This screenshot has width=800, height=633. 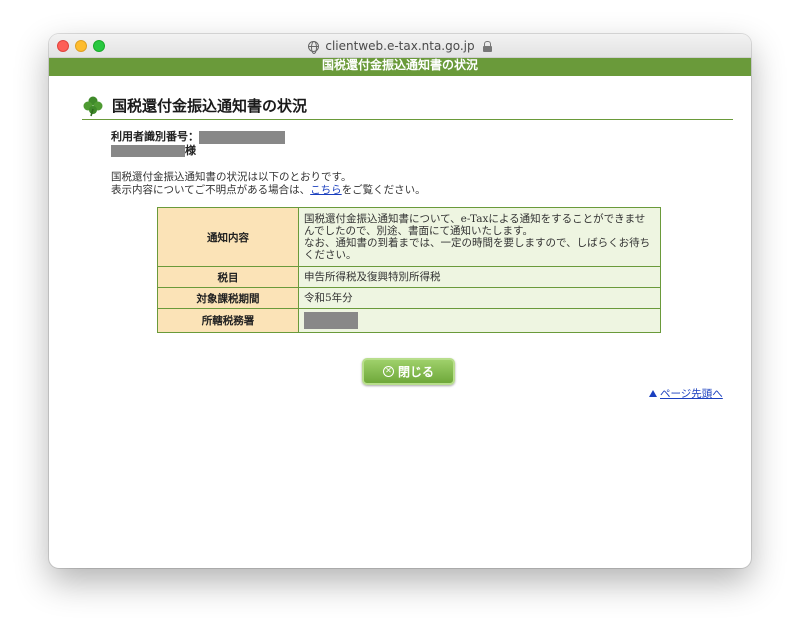 I want to click on intro-line-2-suffix: をご覧ください。, so click(x=383, y=190).